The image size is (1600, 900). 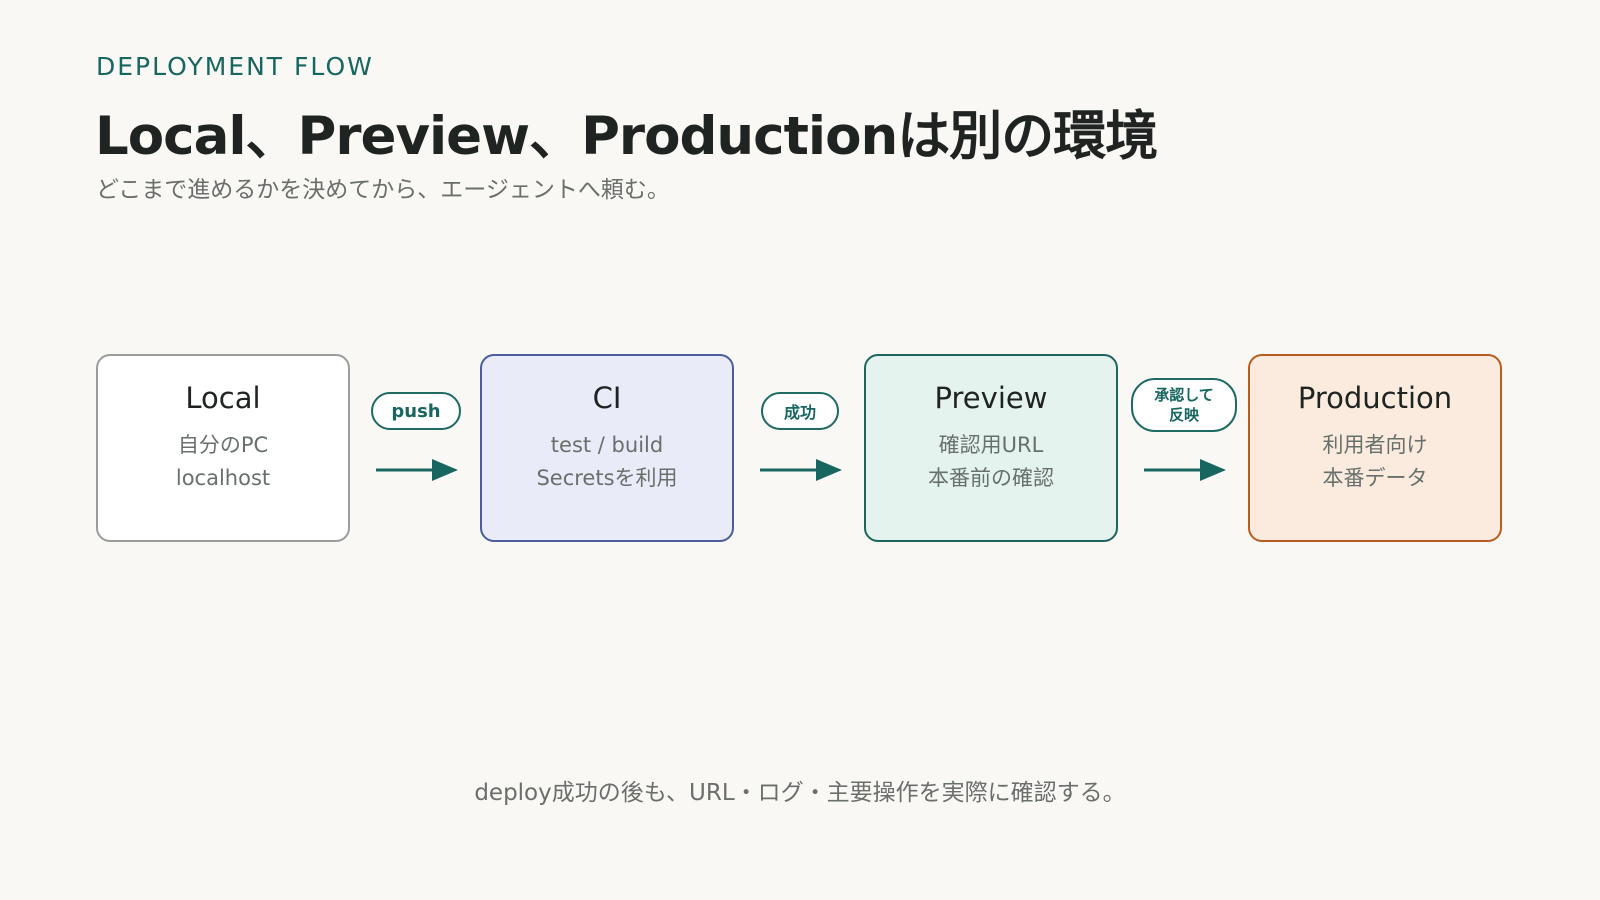 What do you see at coordinates (223, 398) in the screenshot?
I see `stage-title: Local` at bounding box center [223, 398].